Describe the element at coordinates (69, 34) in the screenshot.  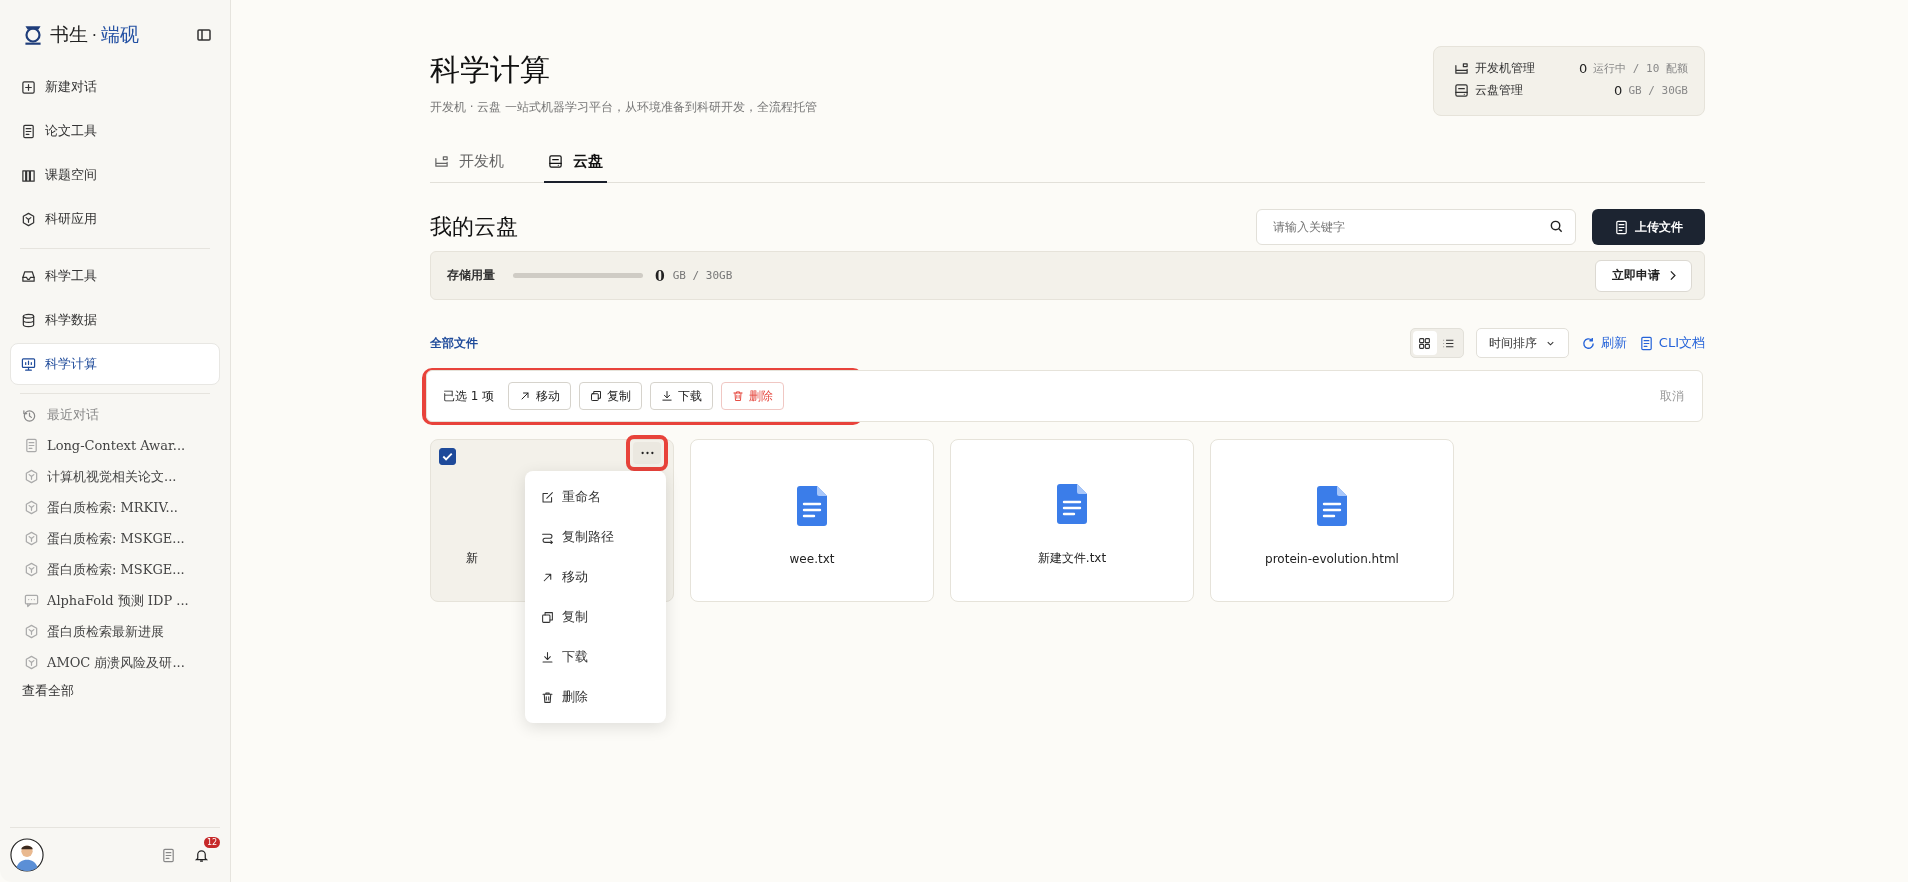
I see `brand-name: 书生` at that location.